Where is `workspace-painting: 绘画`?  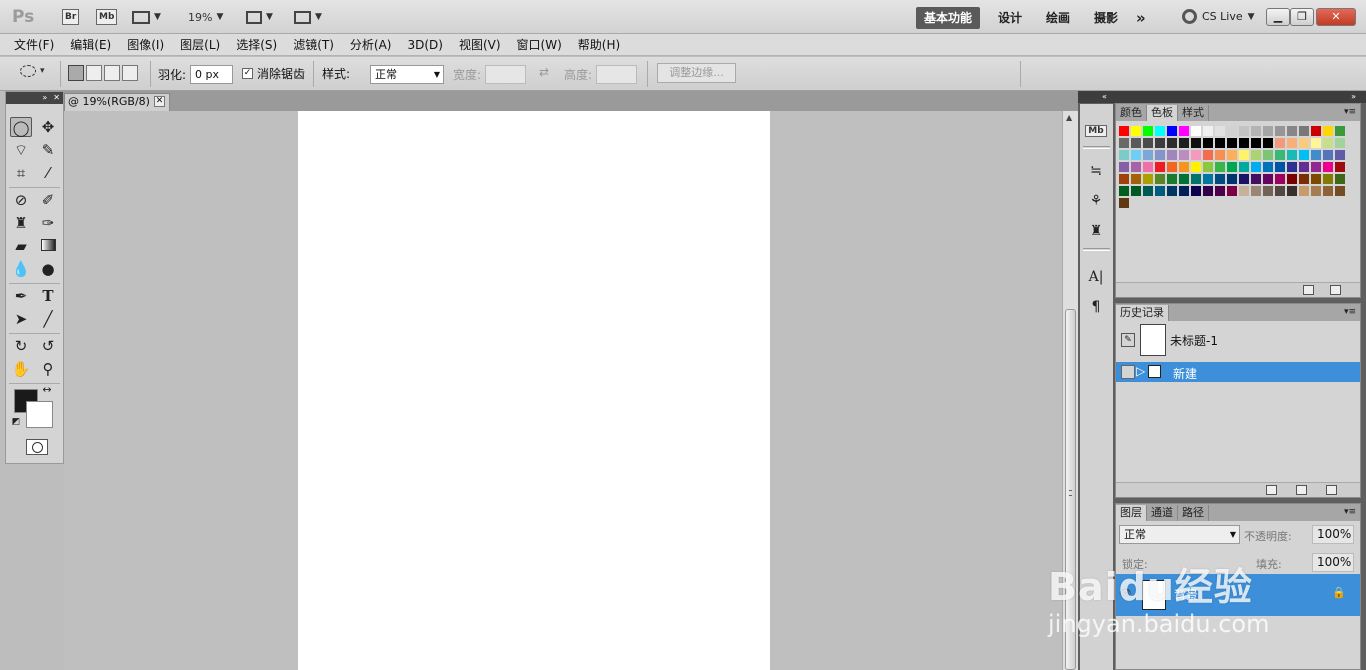 workspace-painting: 绘画 is located at coordinates (1058, 18).